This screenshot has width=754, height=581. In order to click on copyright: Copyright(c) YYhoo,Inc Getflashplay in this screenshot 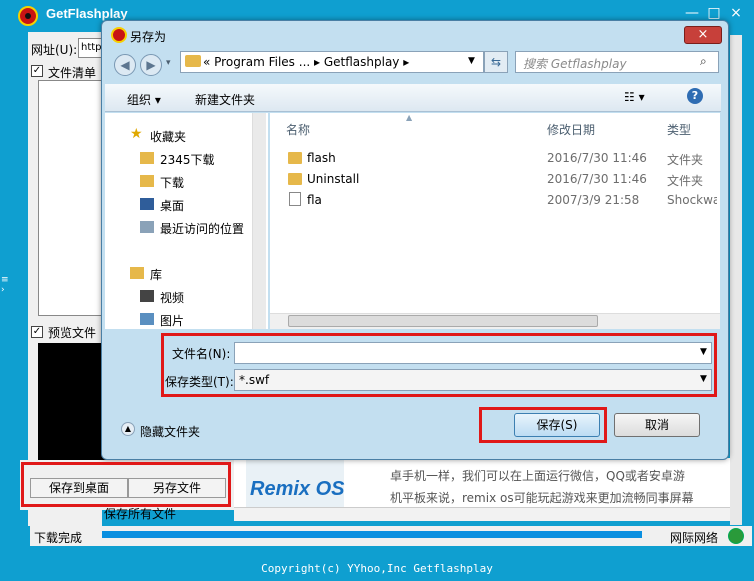, I will do `click(377, 568)`.